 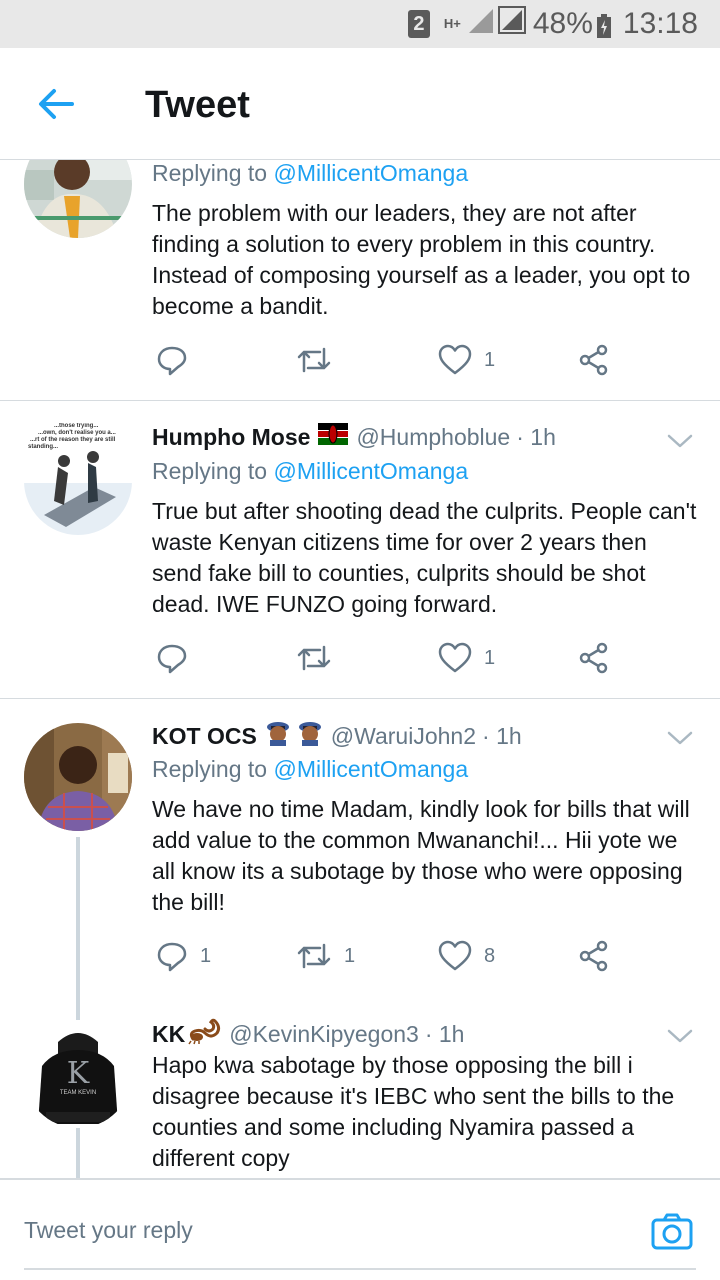 What do you see at coordinates (360, 24) in the screenshot?
I see `status-bar: 2 H+ 48% 13:18` at bounding box center [360, 24].